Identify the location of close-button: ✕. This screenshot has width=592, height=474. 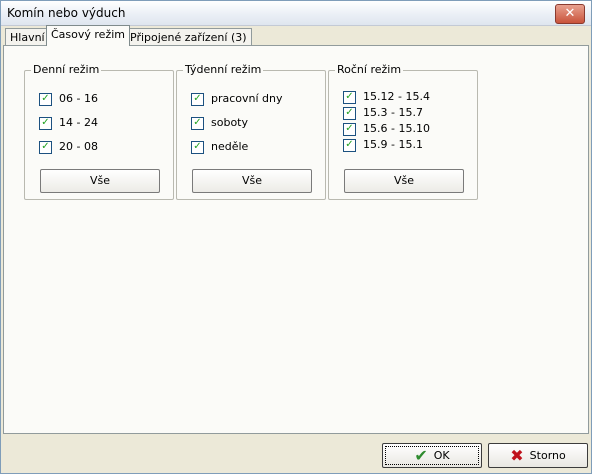
(570, 14).